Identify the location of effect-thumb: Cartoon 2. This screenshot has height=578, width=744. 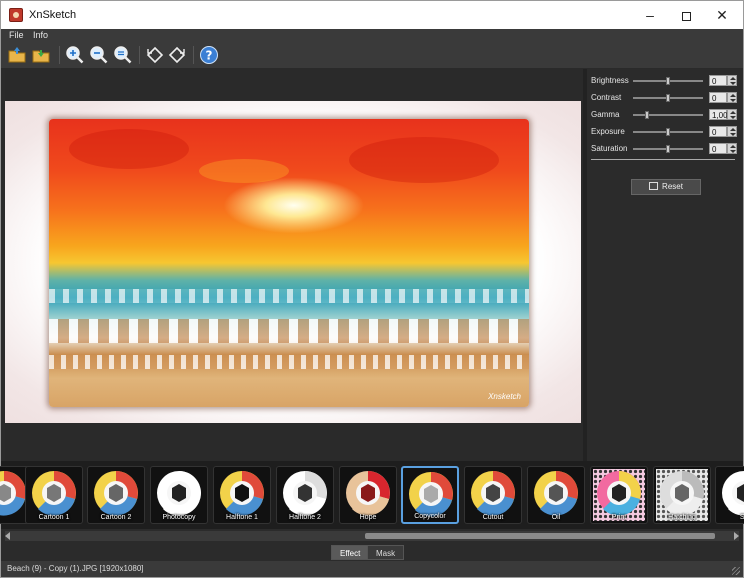
(116, 495).